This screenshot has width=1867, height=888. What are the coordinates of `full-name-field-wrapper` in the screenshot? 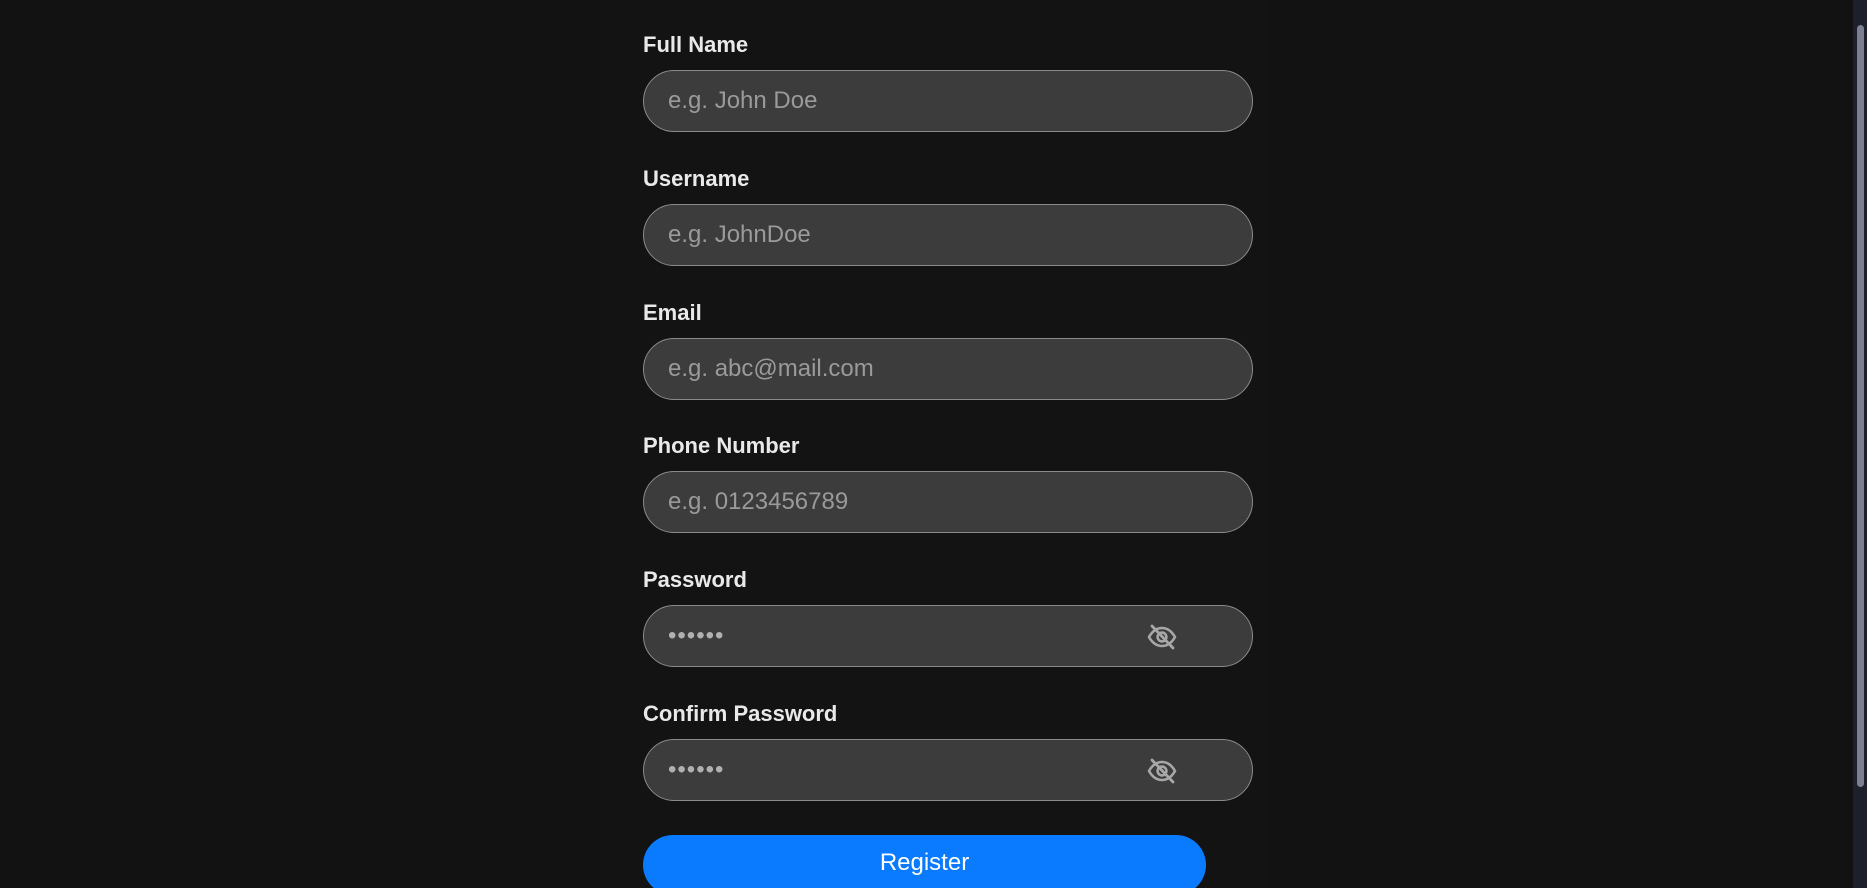 It's located at (948, 101).